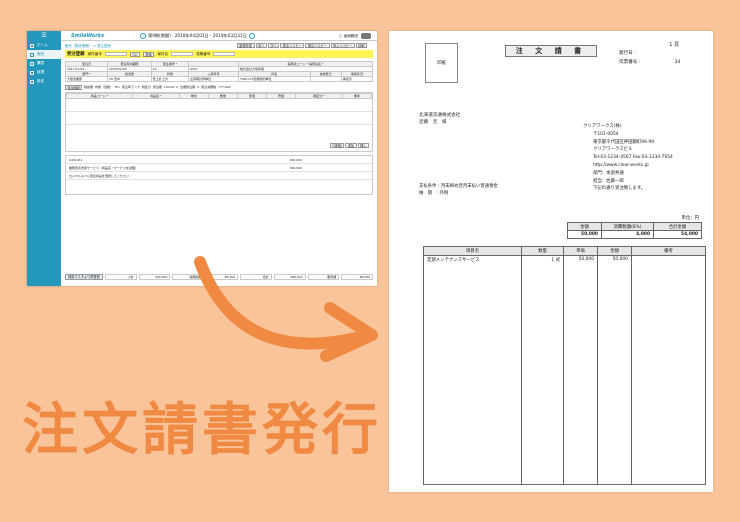  What do you see at coordinates (627, 53) in the screenshot?
I see `issue-date-label: 発行日 :` at bounding box center [627, 53].